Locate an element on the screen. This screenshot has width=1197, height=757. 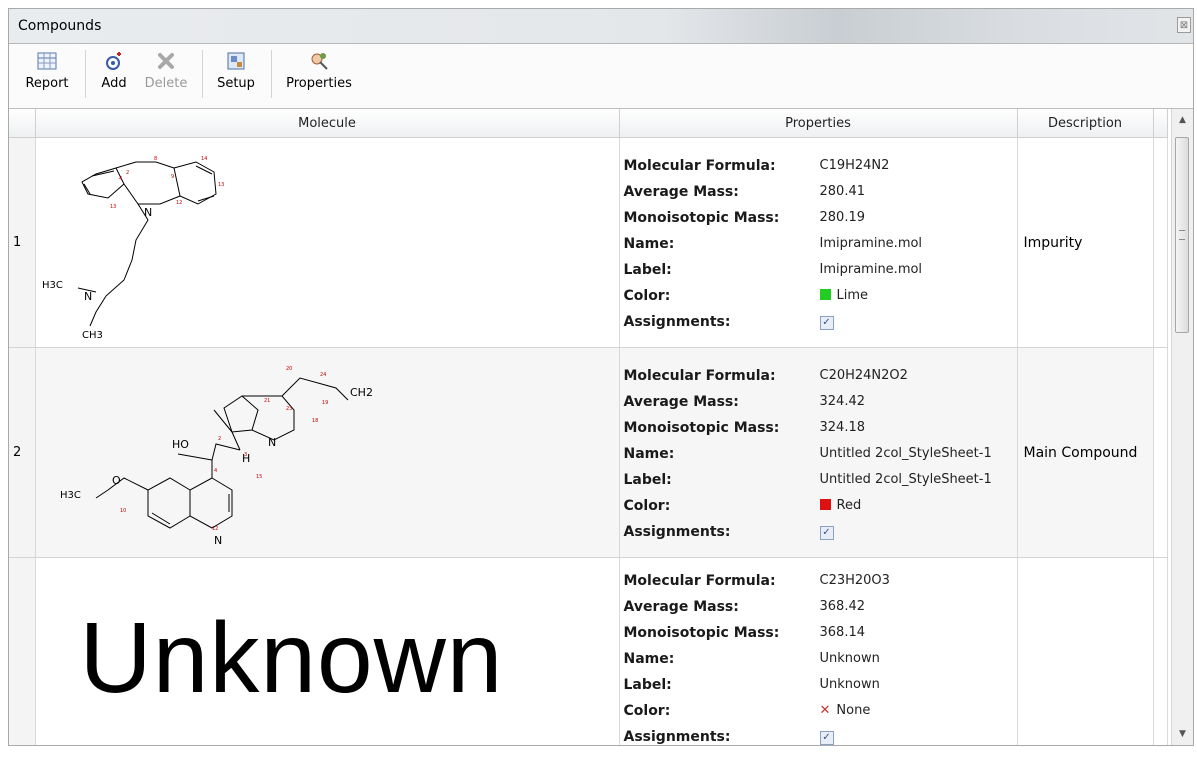
setup-icon is located at coordinates (236, 61).